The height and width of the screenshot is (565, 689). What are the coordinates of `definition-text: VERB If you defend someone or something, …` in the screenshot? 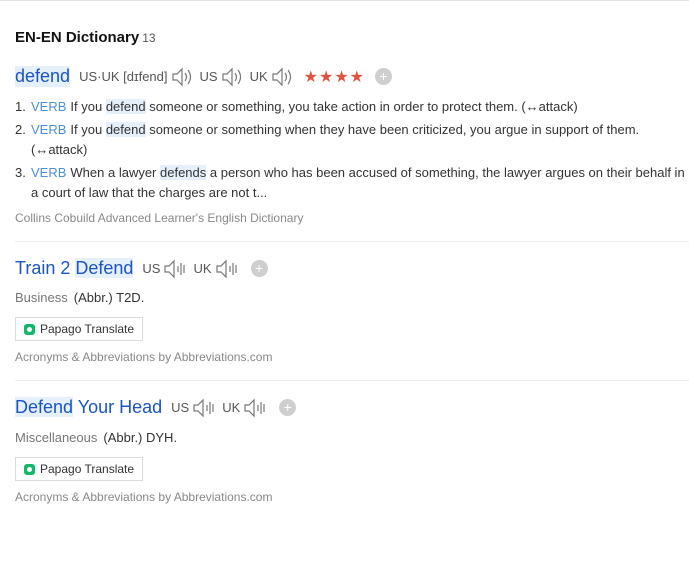 It's located at (360, 107).